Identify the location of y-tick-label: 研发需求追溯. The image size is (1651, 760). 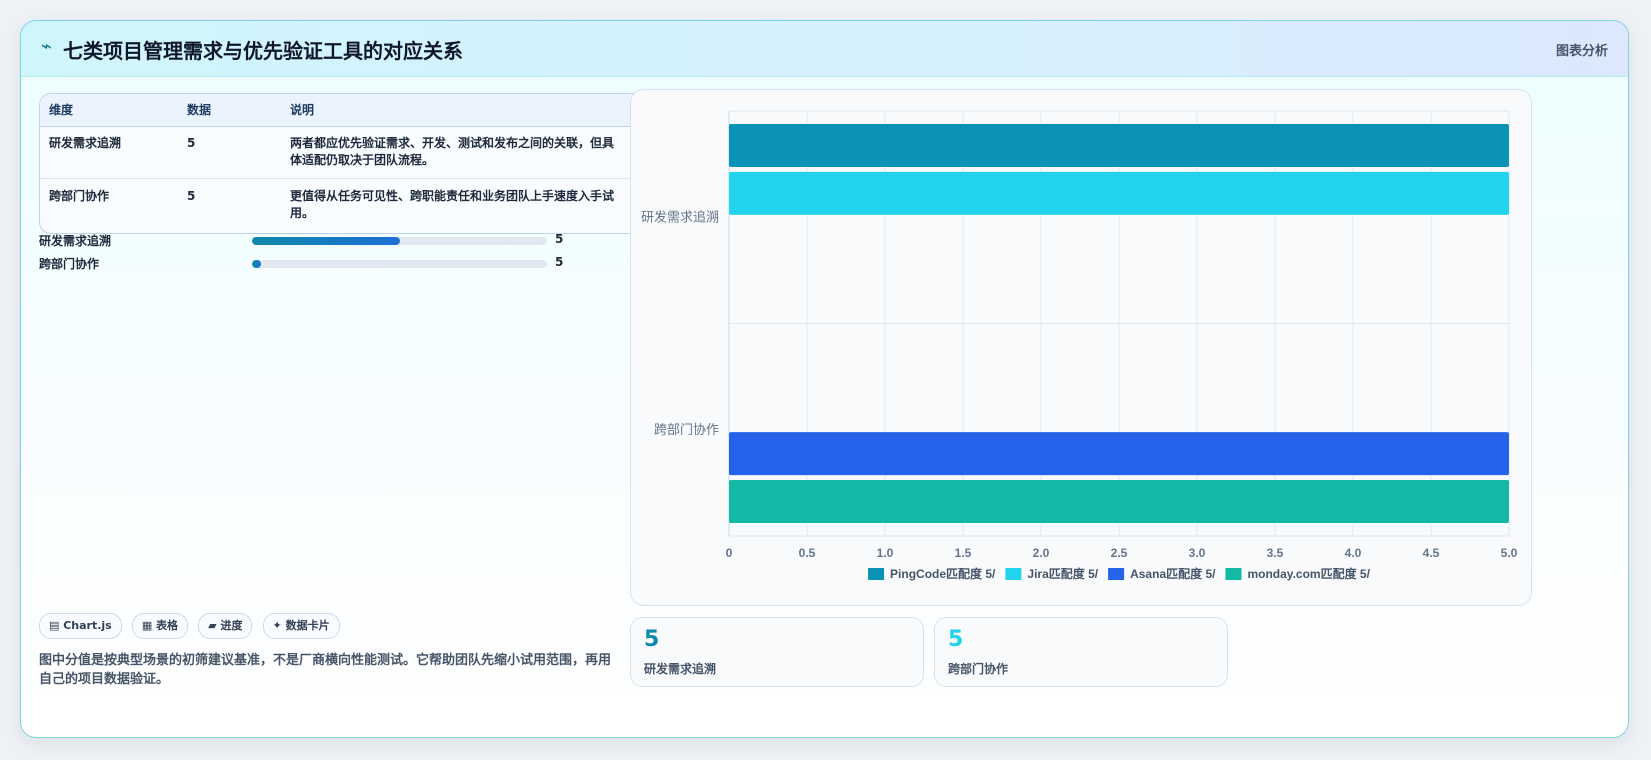
(680, 216).